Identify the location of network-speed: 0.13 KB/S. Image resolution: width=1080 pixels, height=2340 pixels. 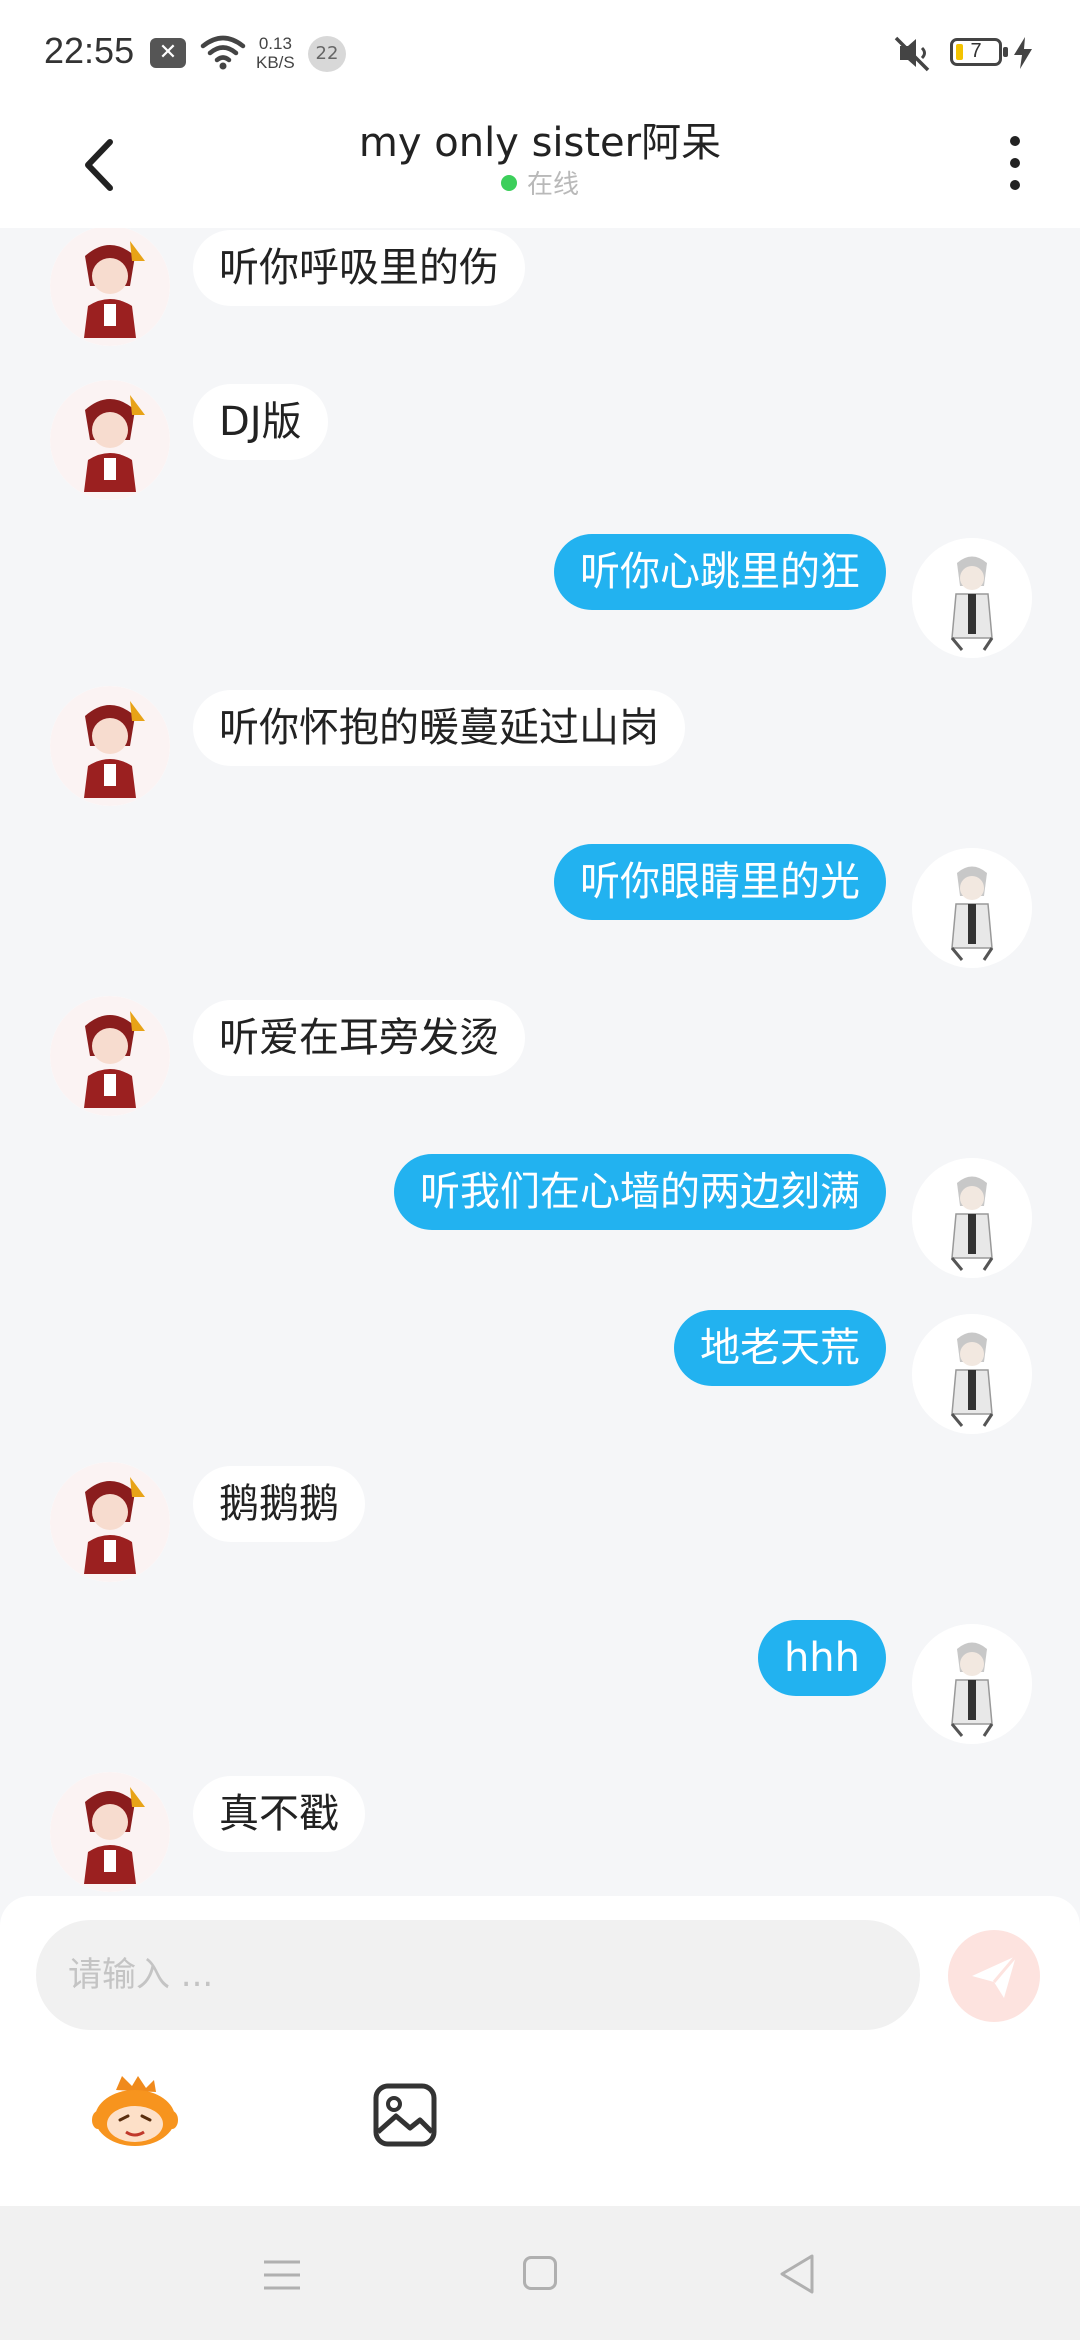
(275, 53).